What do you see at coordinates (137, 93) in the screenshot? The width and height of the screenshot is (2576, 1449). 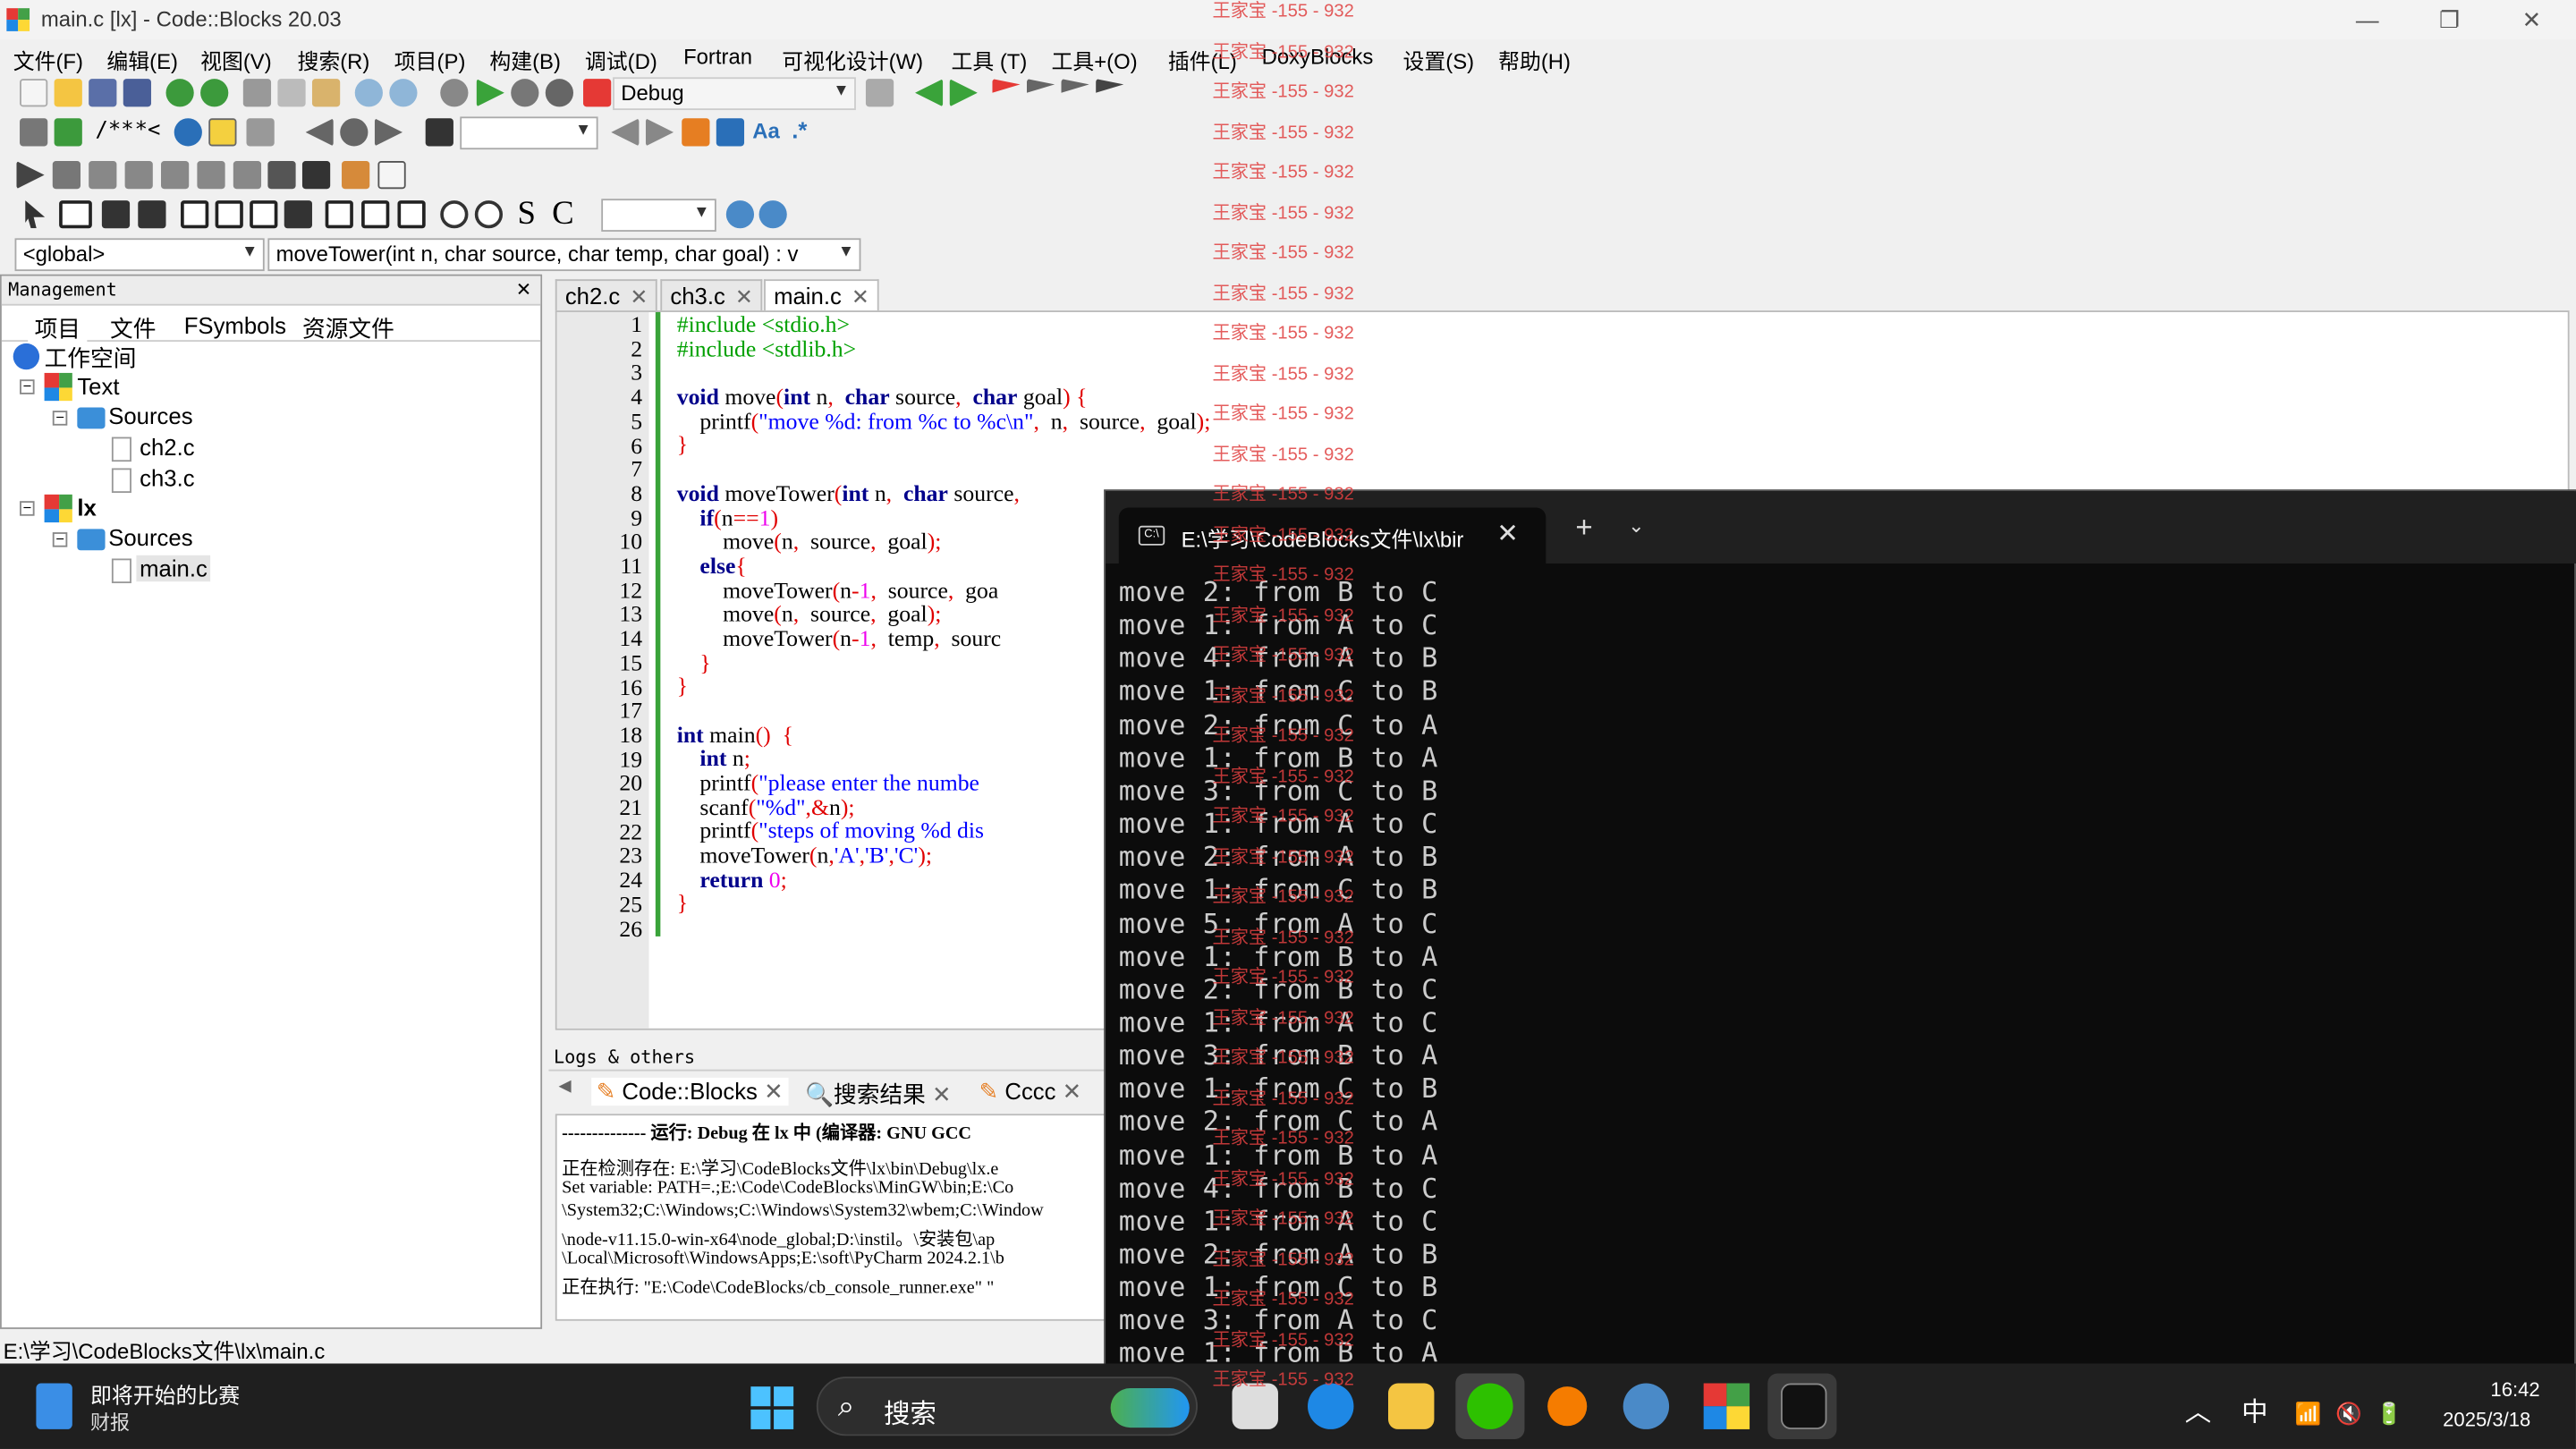 I see `save-all-icon` at bounding box center [137, 93].